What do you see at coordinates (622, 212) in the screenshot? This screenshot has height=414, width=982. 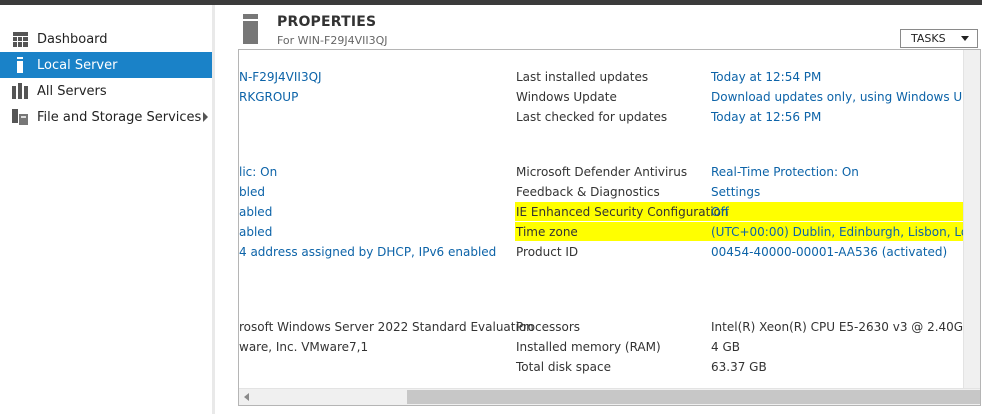 I see `ie-esc-label: IE Enhanced Security Configuration` at bounding box center [622, 212].